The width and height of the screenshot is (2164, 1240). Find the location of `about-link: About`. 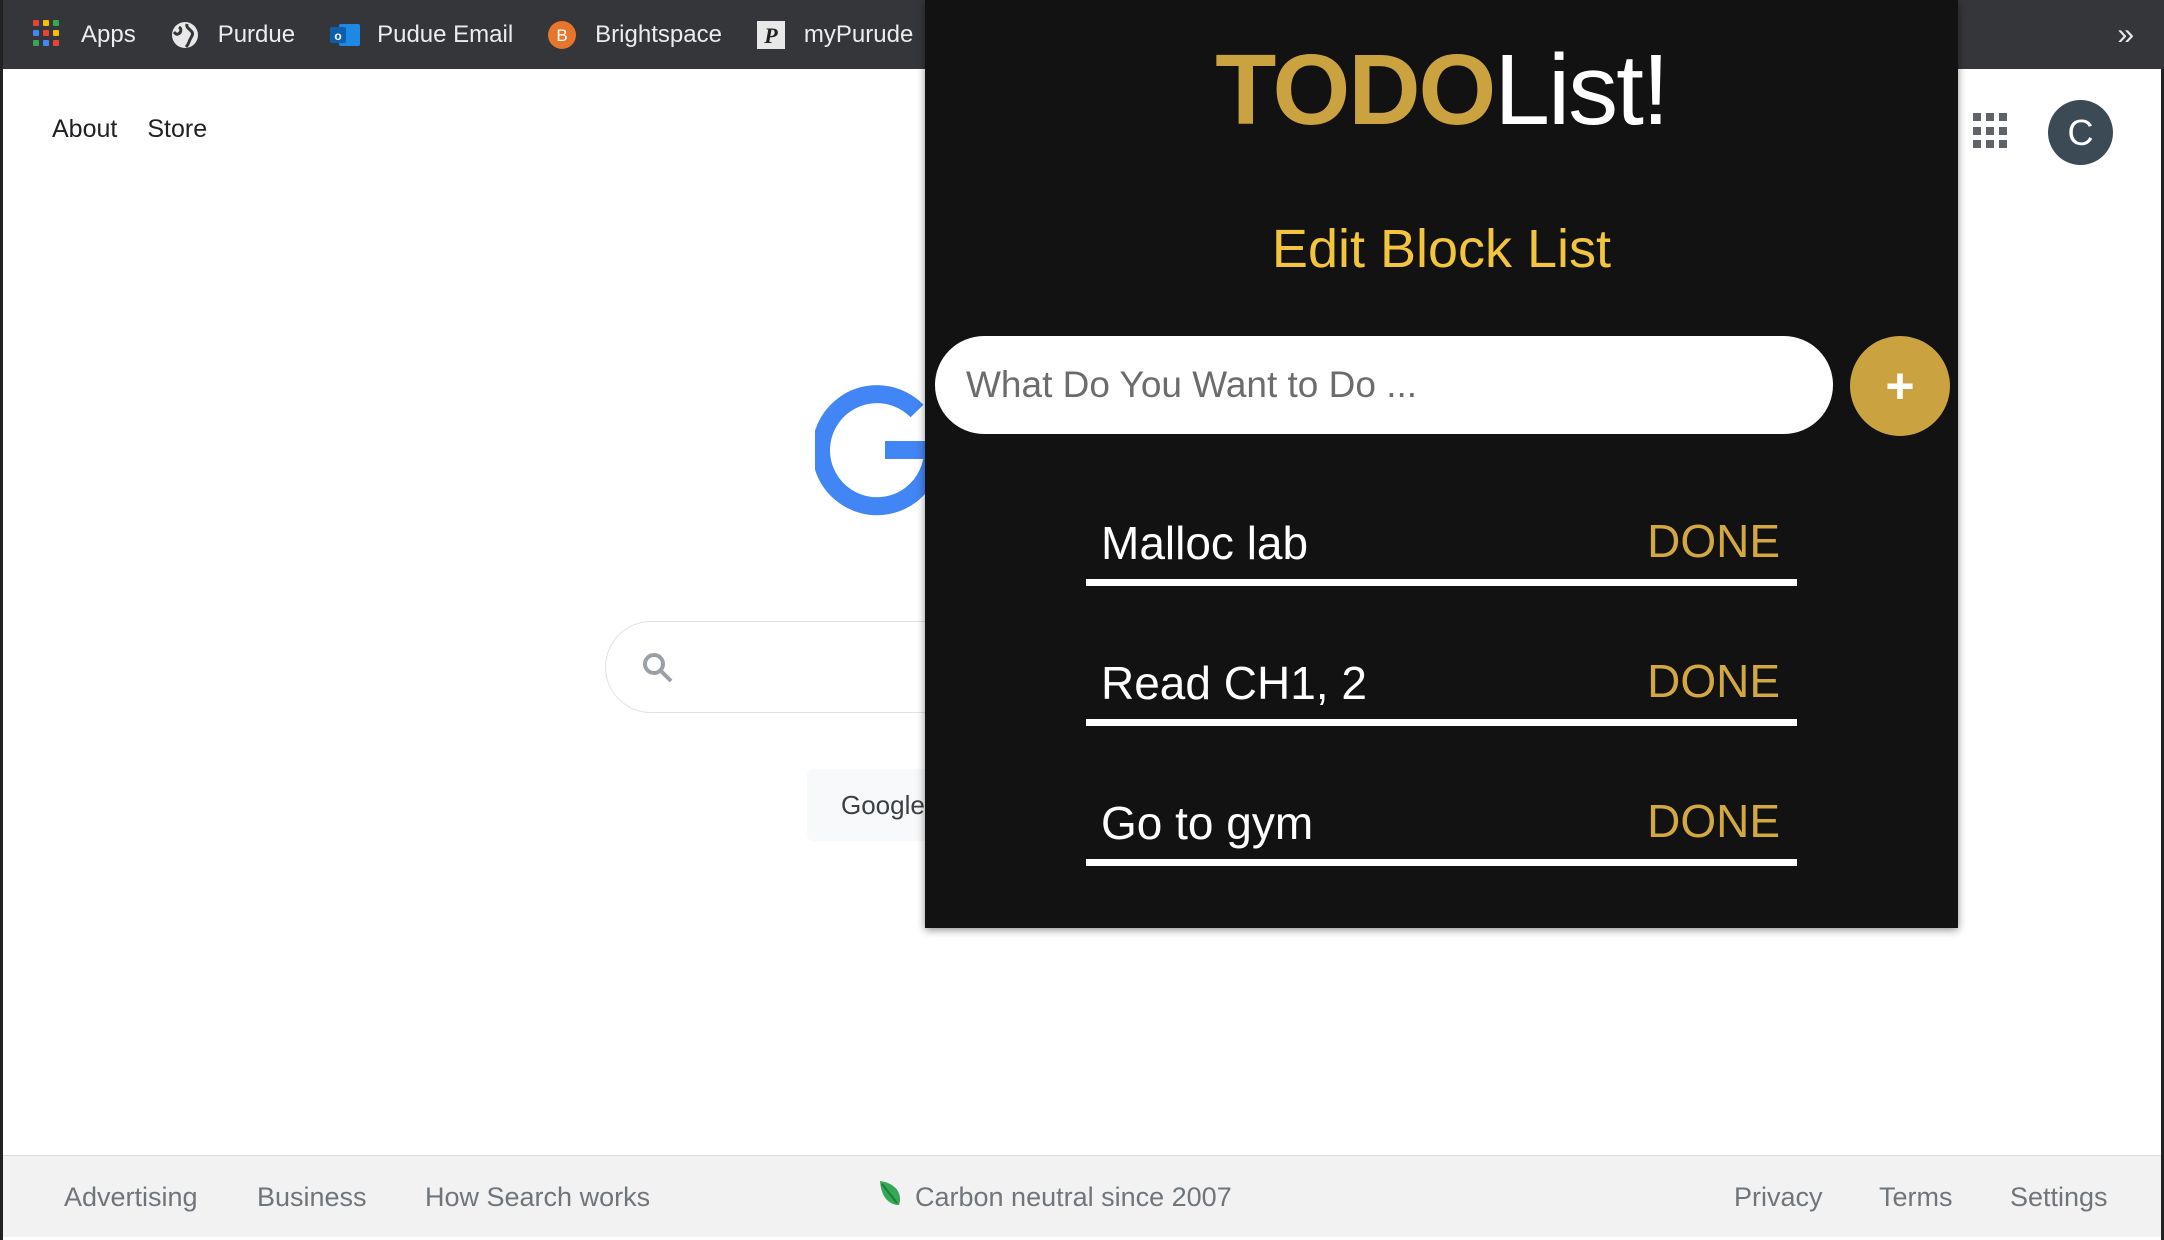

about-link: About is located at coordinates (84, 129).